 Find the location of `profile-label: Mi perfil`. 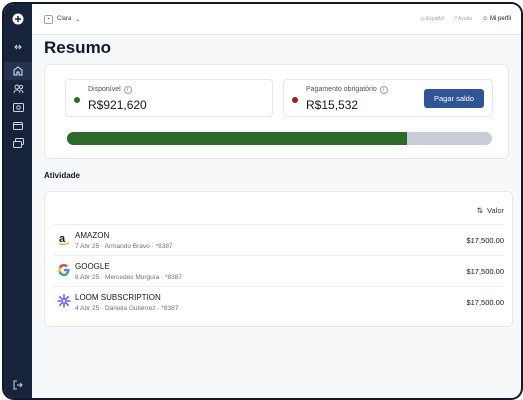

profile-label: Mi perfil is located at coordinates (500, 19).